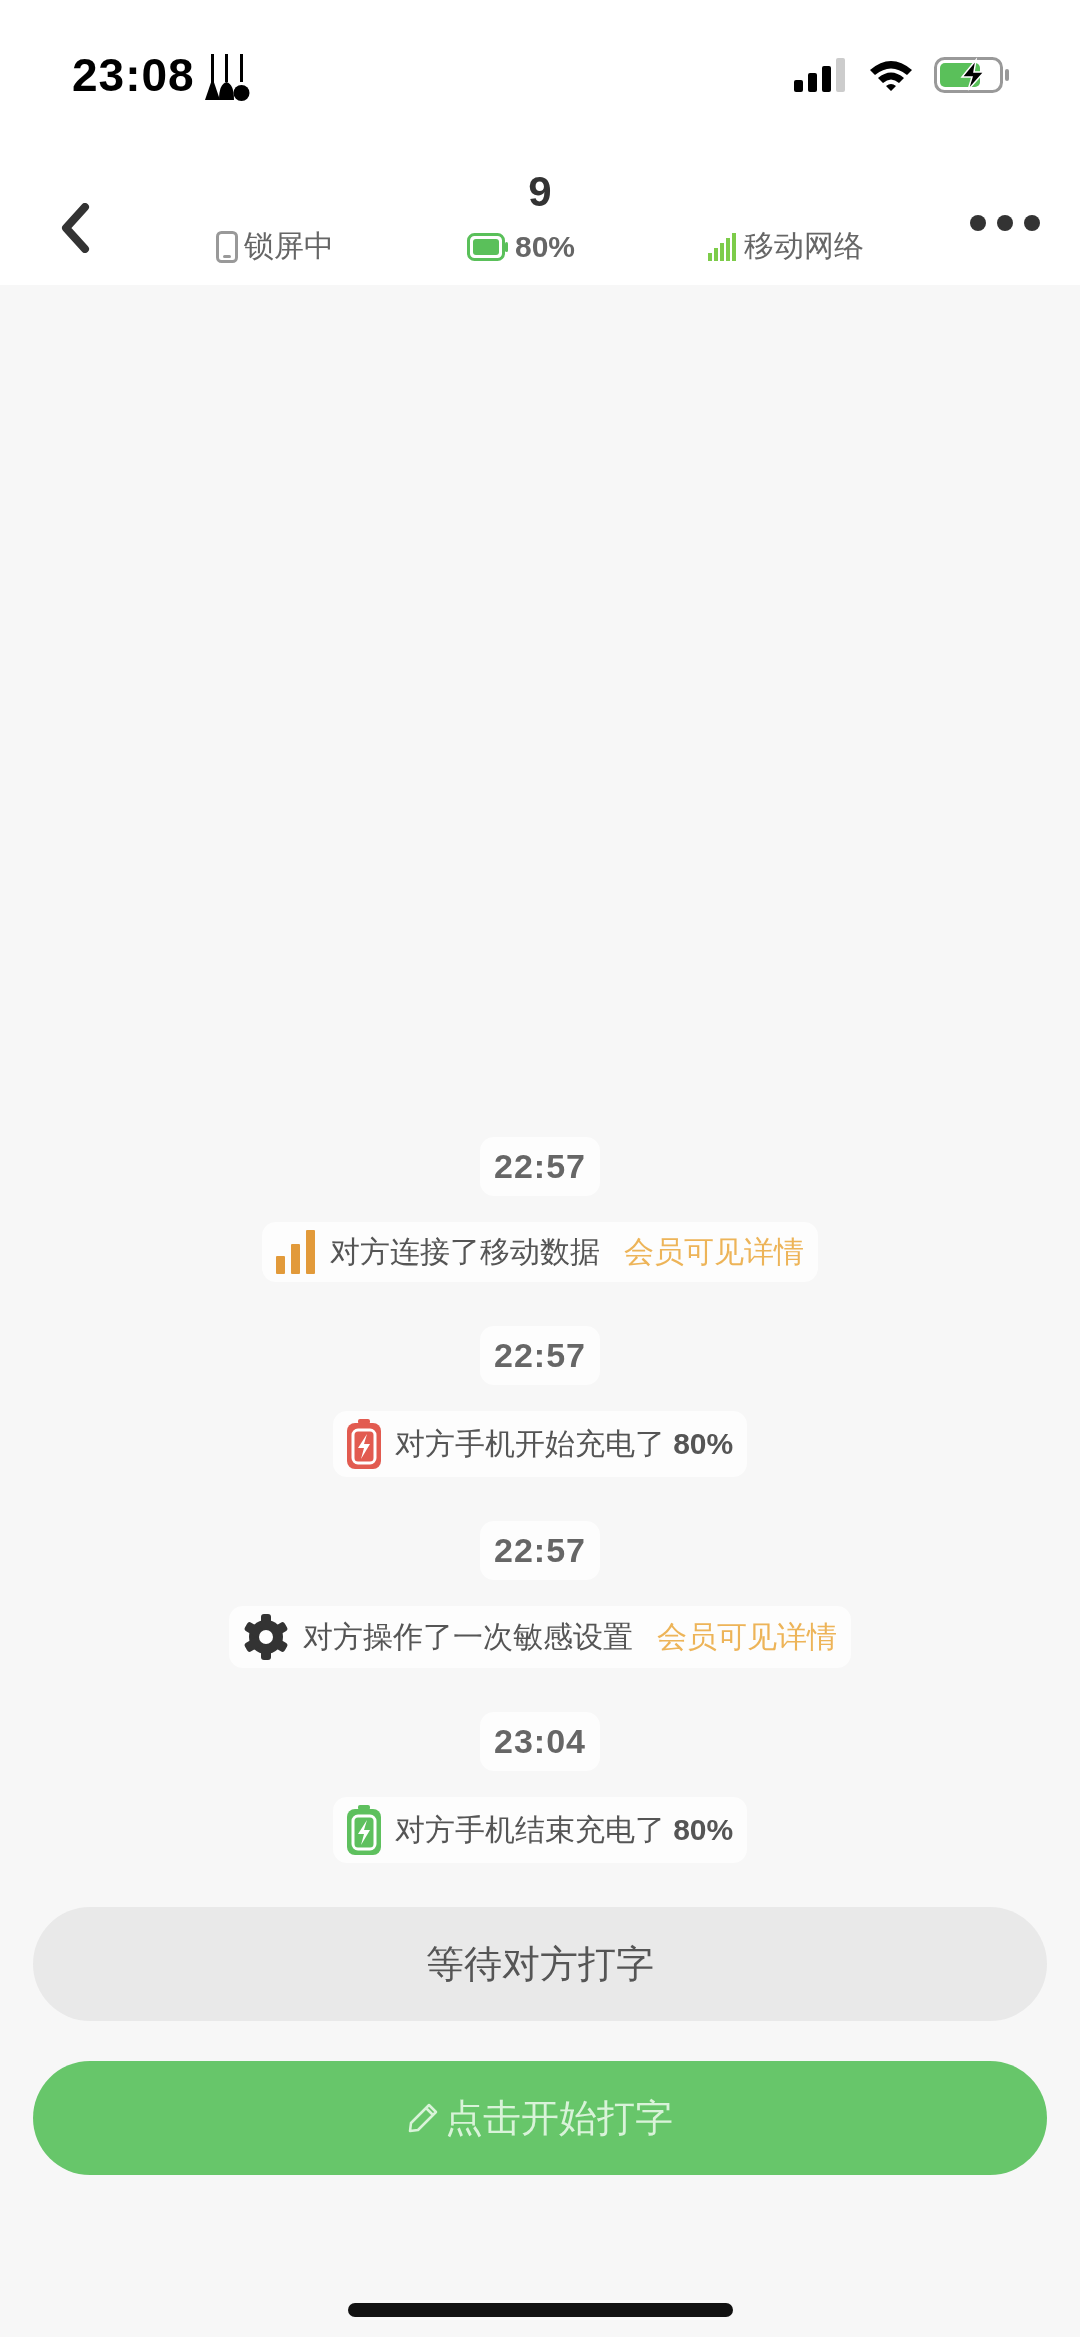 This screenshot has height=2337, width=1080. Describe the element at coordinates (540, 1964) in the screenshot. I see `waiting-button: 等待对方打字` at that location.